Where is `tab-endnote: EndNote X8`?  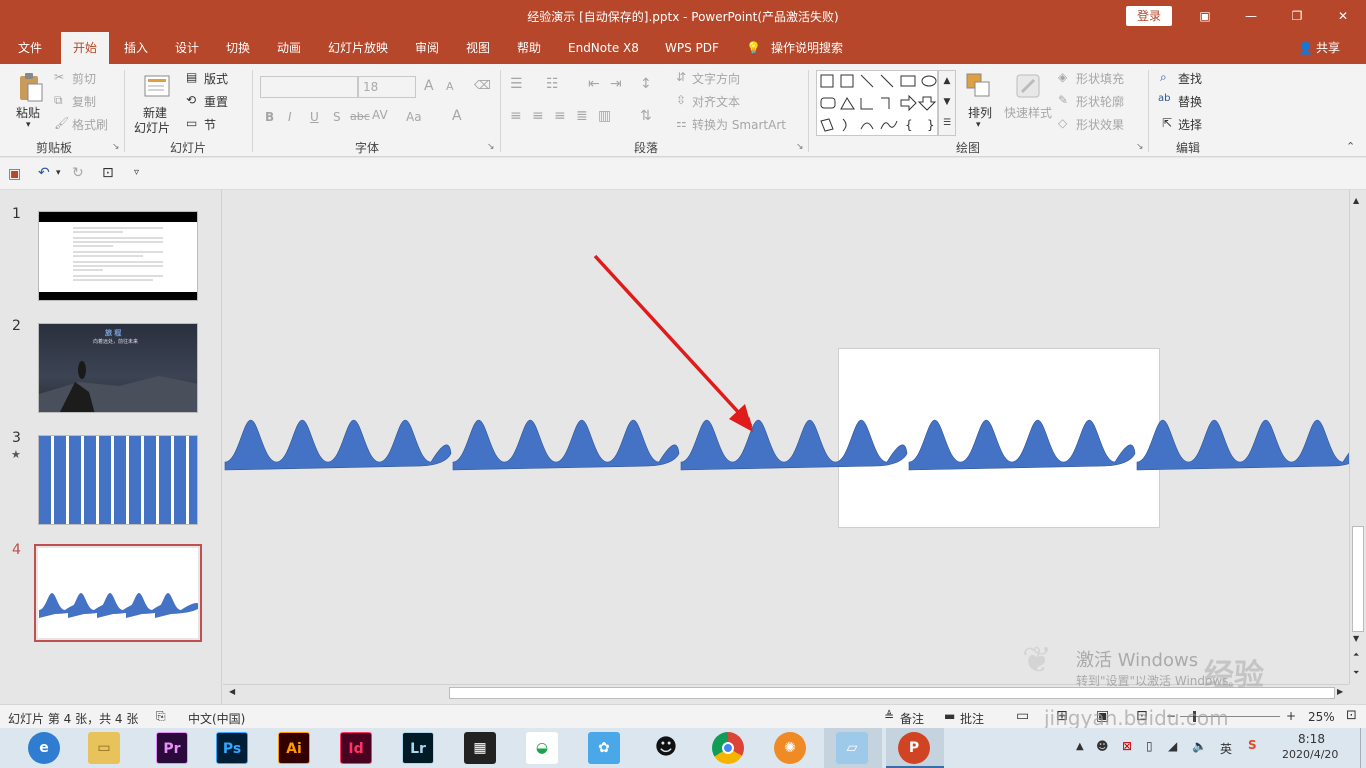
tab-endnote: EndNote X8 is located at coordinates (603, 48).